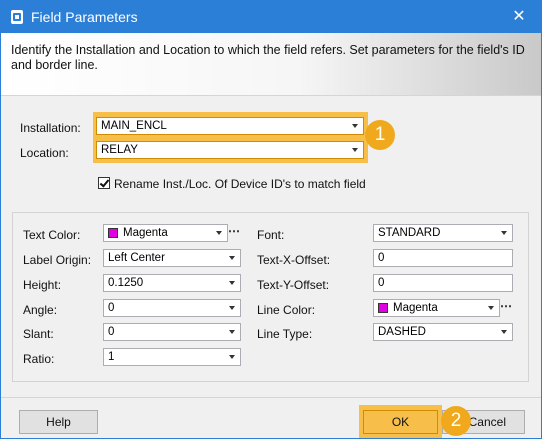 The image size is (542, 439). I want to click on text-x-offset-value: 0, so click(381, 258).